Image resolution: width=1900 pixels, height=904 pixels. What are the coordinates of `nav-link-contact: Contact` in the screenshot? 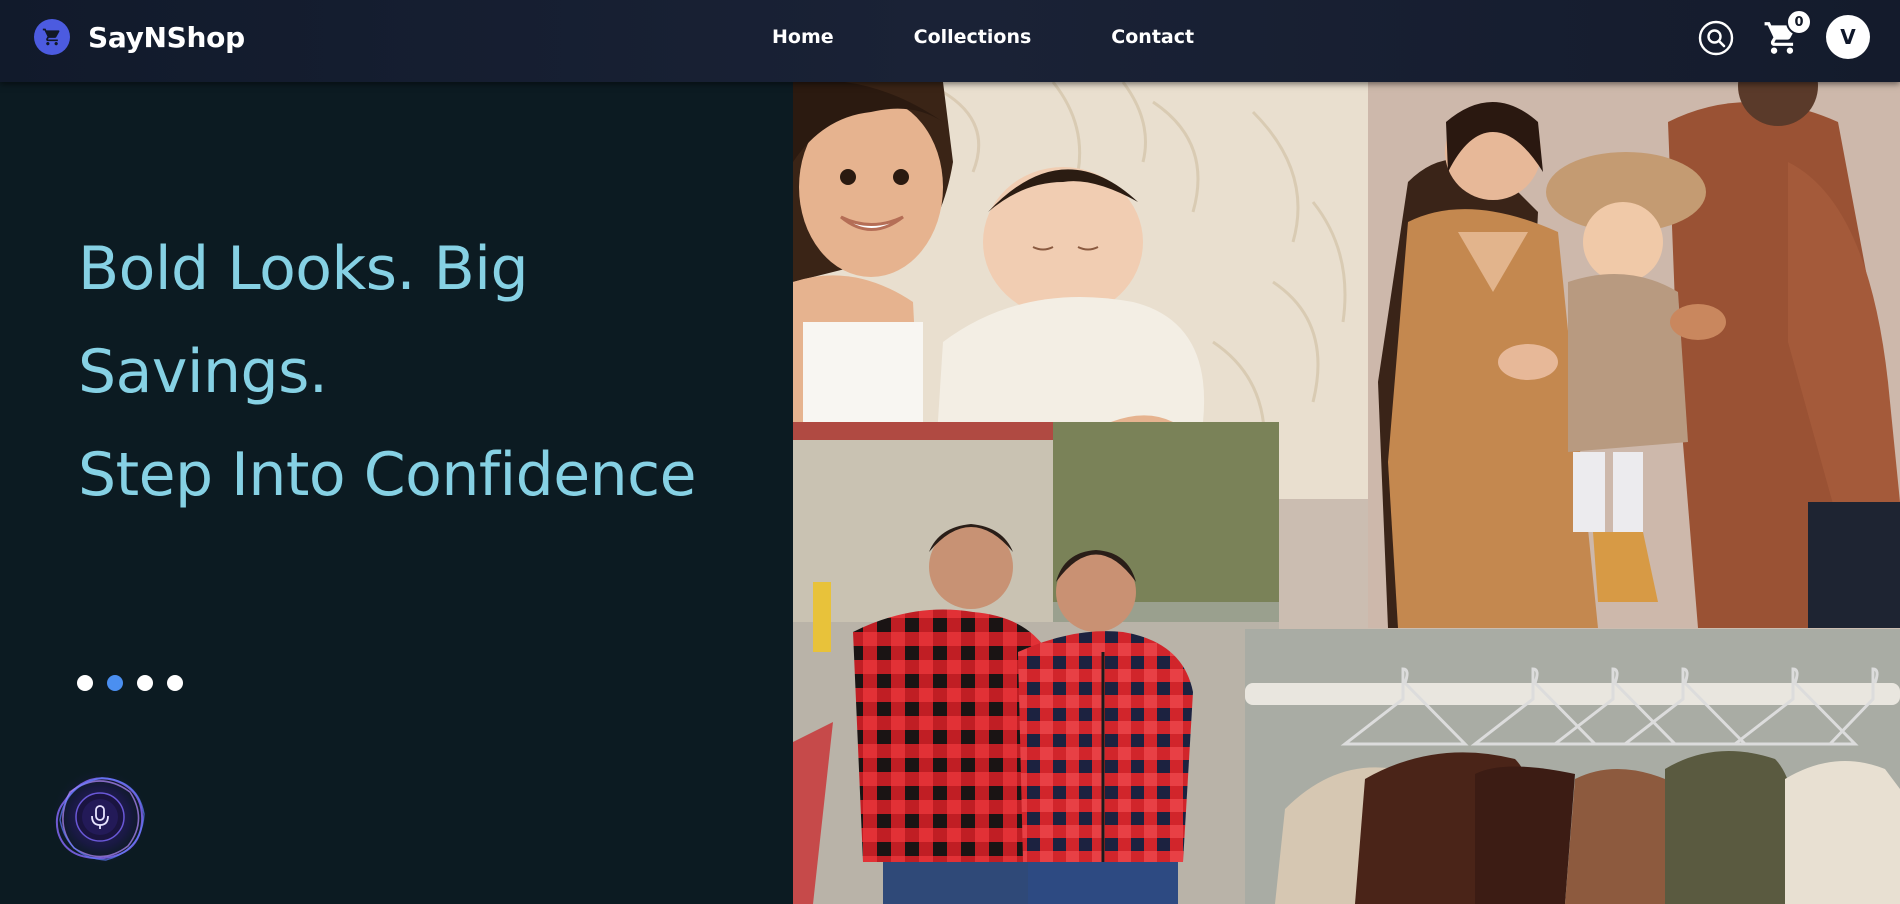 It's located at (1152, 37).